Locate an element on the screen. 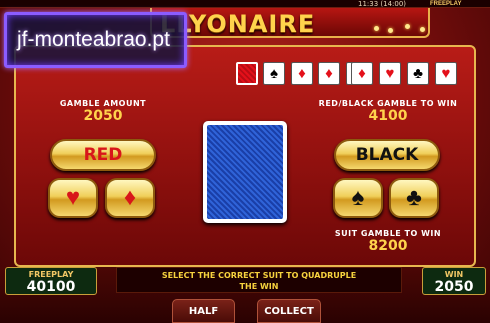 This screenshot has height=323, width=490. win-box: WIN 2050 is located at coordinates (454, 281).